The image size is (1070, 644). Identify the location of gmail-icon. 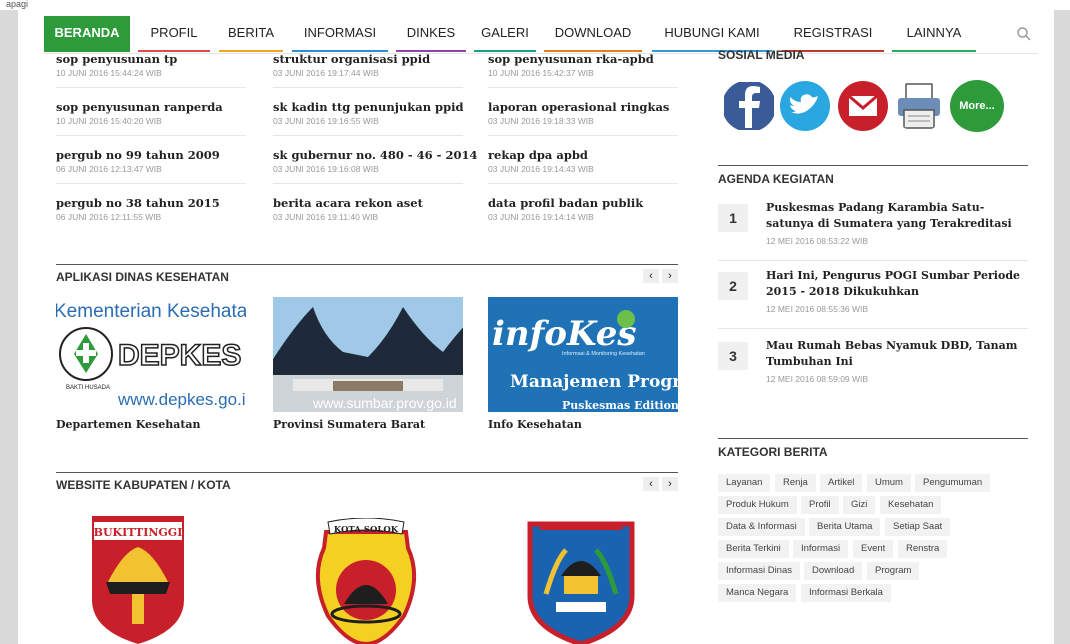
(863, 106).